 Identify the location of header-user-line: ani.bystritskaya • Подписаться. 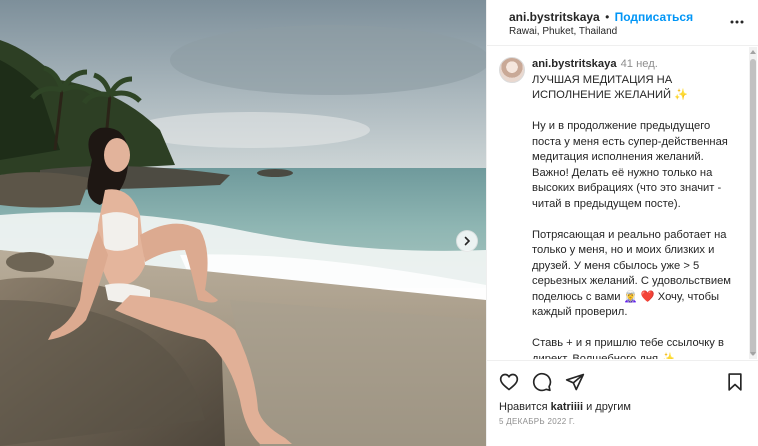
(601, 17).